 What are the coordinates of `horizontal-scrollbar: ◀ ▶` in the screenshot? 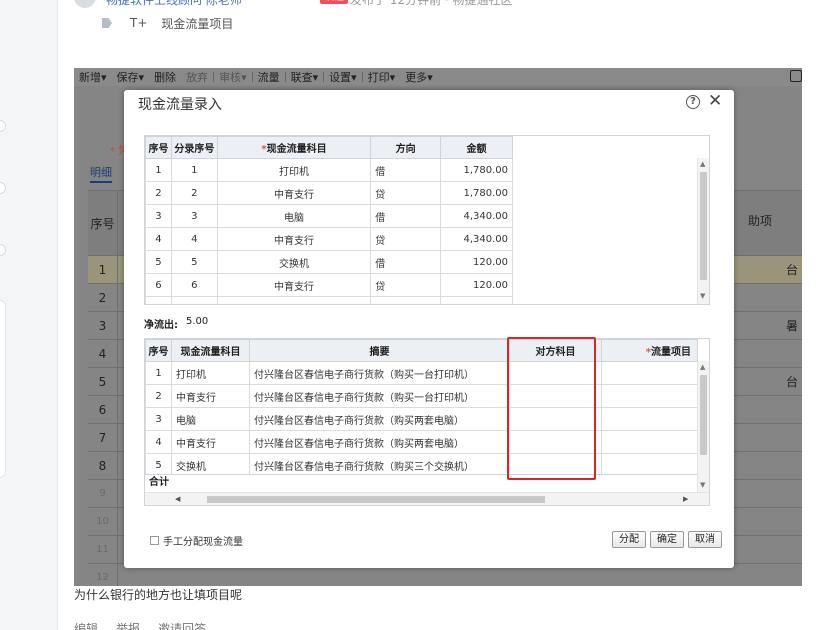 It's located at (427, 498).